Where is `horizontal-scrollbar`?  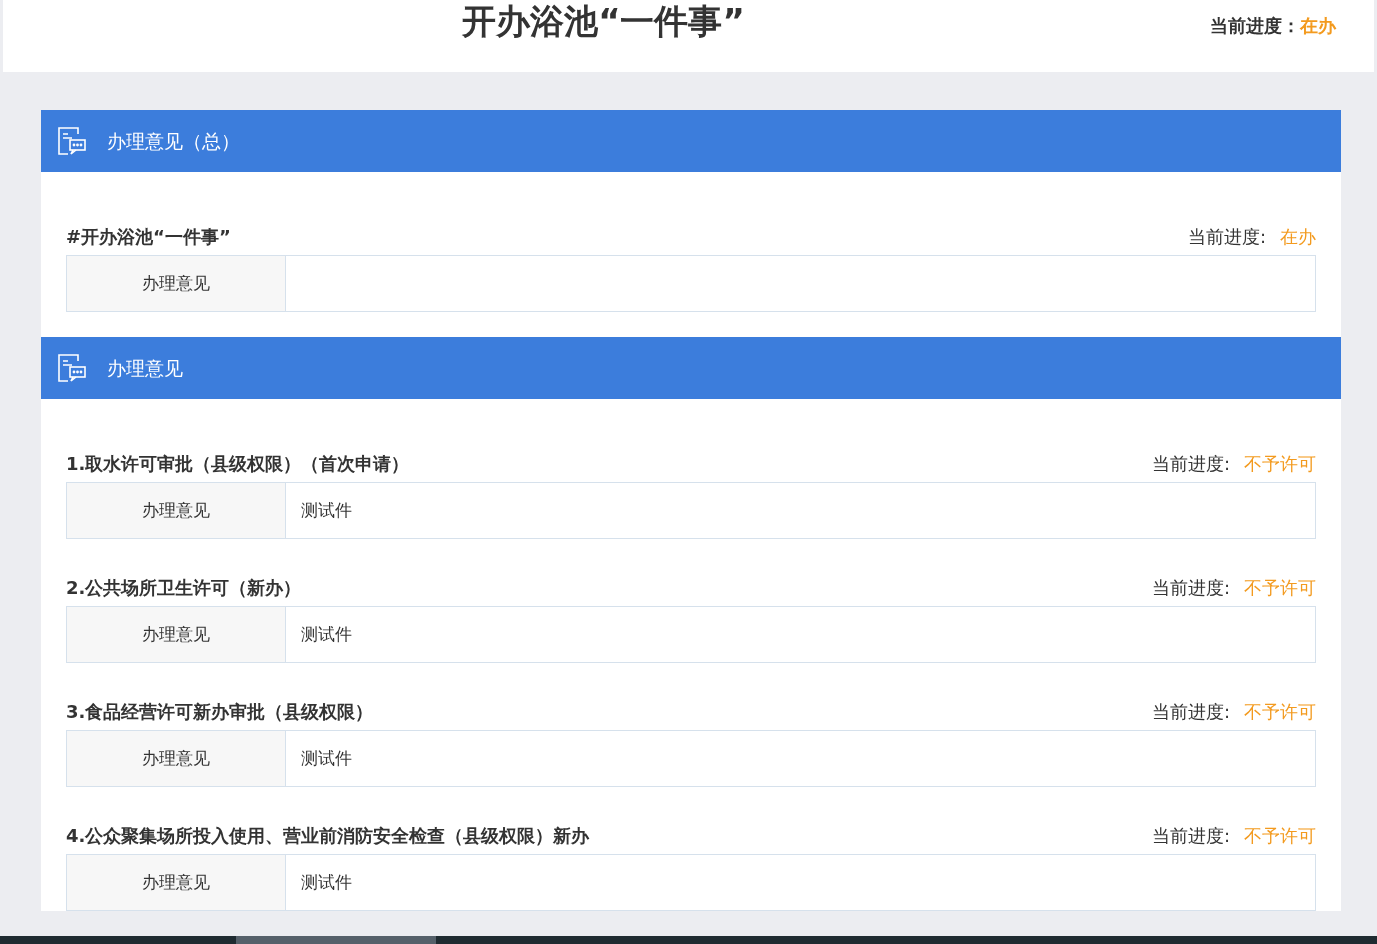
horizontal-scrollbar is located at coordinates (688, 940).